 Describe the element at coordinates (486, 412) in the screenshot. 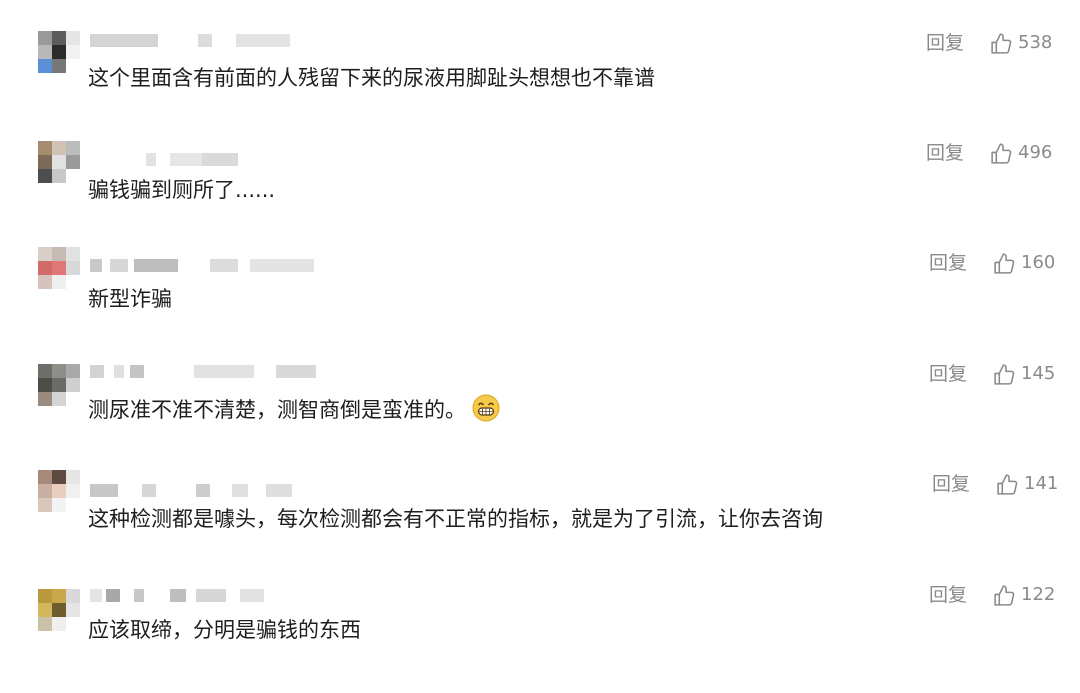

I see `grinning-face-emoji` at that location.